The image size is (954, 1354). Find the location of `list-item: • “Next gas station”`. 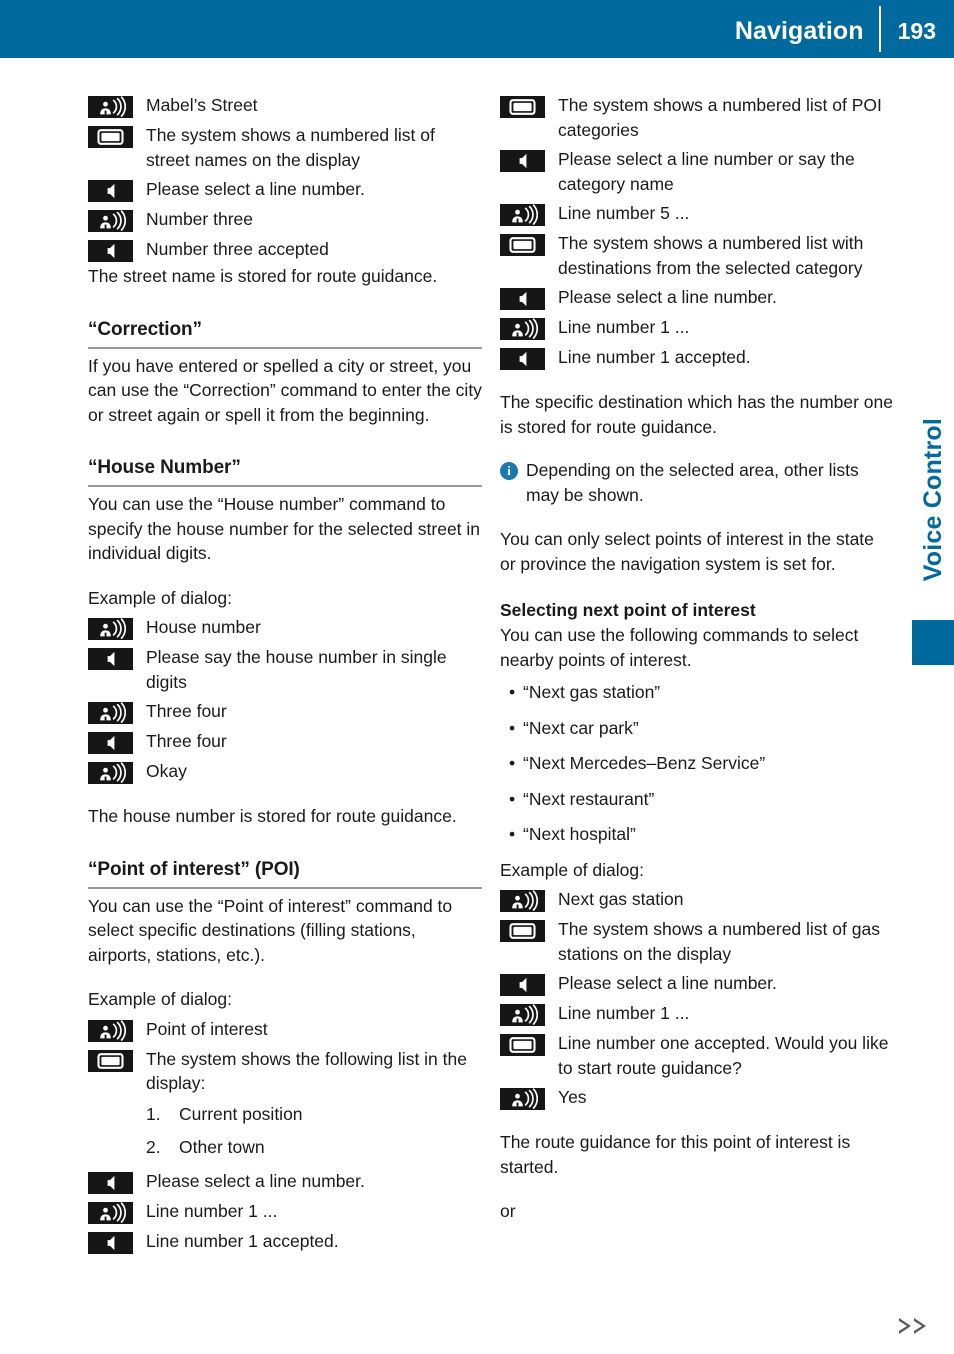

list-item: • “Next gas station” is located at coordinates (697, 692).